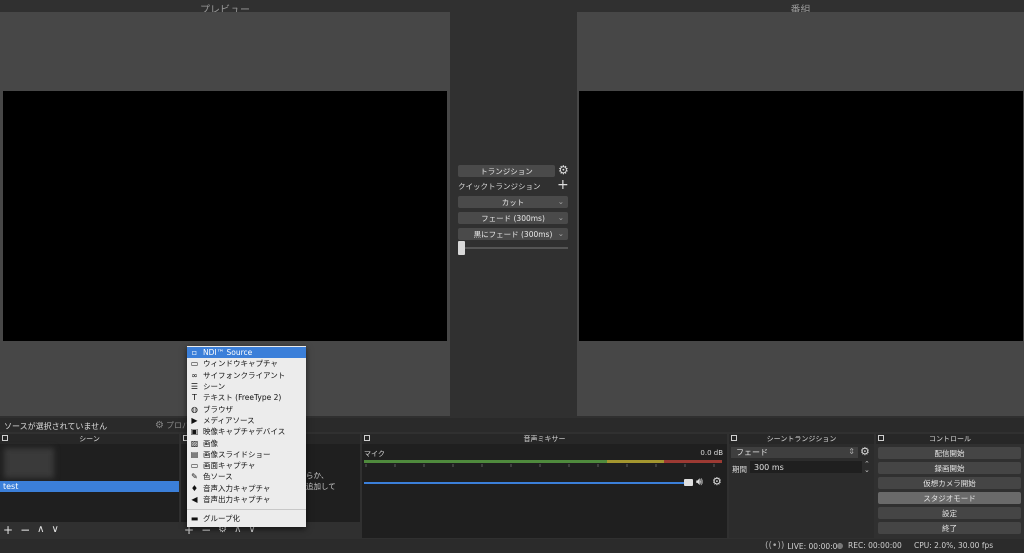 The height and width of the screenshot is (553, 1024). Describe the element at coordinates (194, 398) in the screenshot. I see `text-icon: T` at that location.